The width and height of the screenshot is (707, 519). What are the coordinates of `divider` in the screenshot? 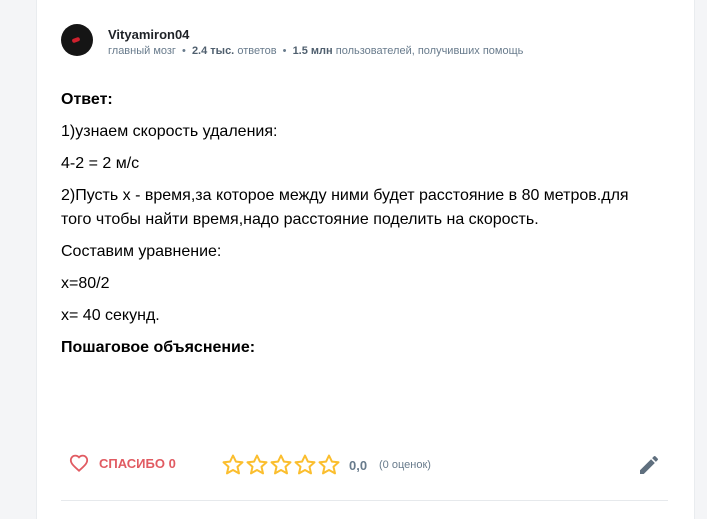 It's located at (364, 500).